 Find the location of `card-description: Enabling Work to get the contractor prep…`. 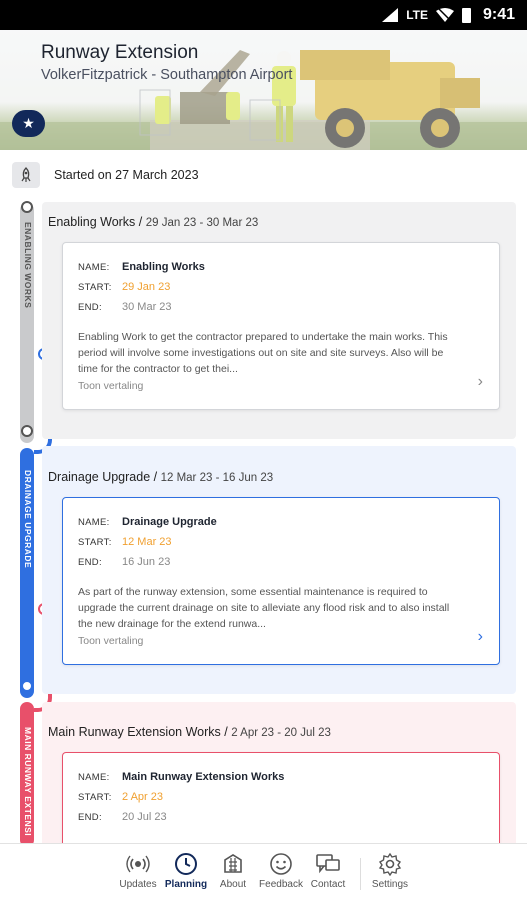

card-description: Enabling Work to get the contractor prep… is located at coordinates (263, 353).